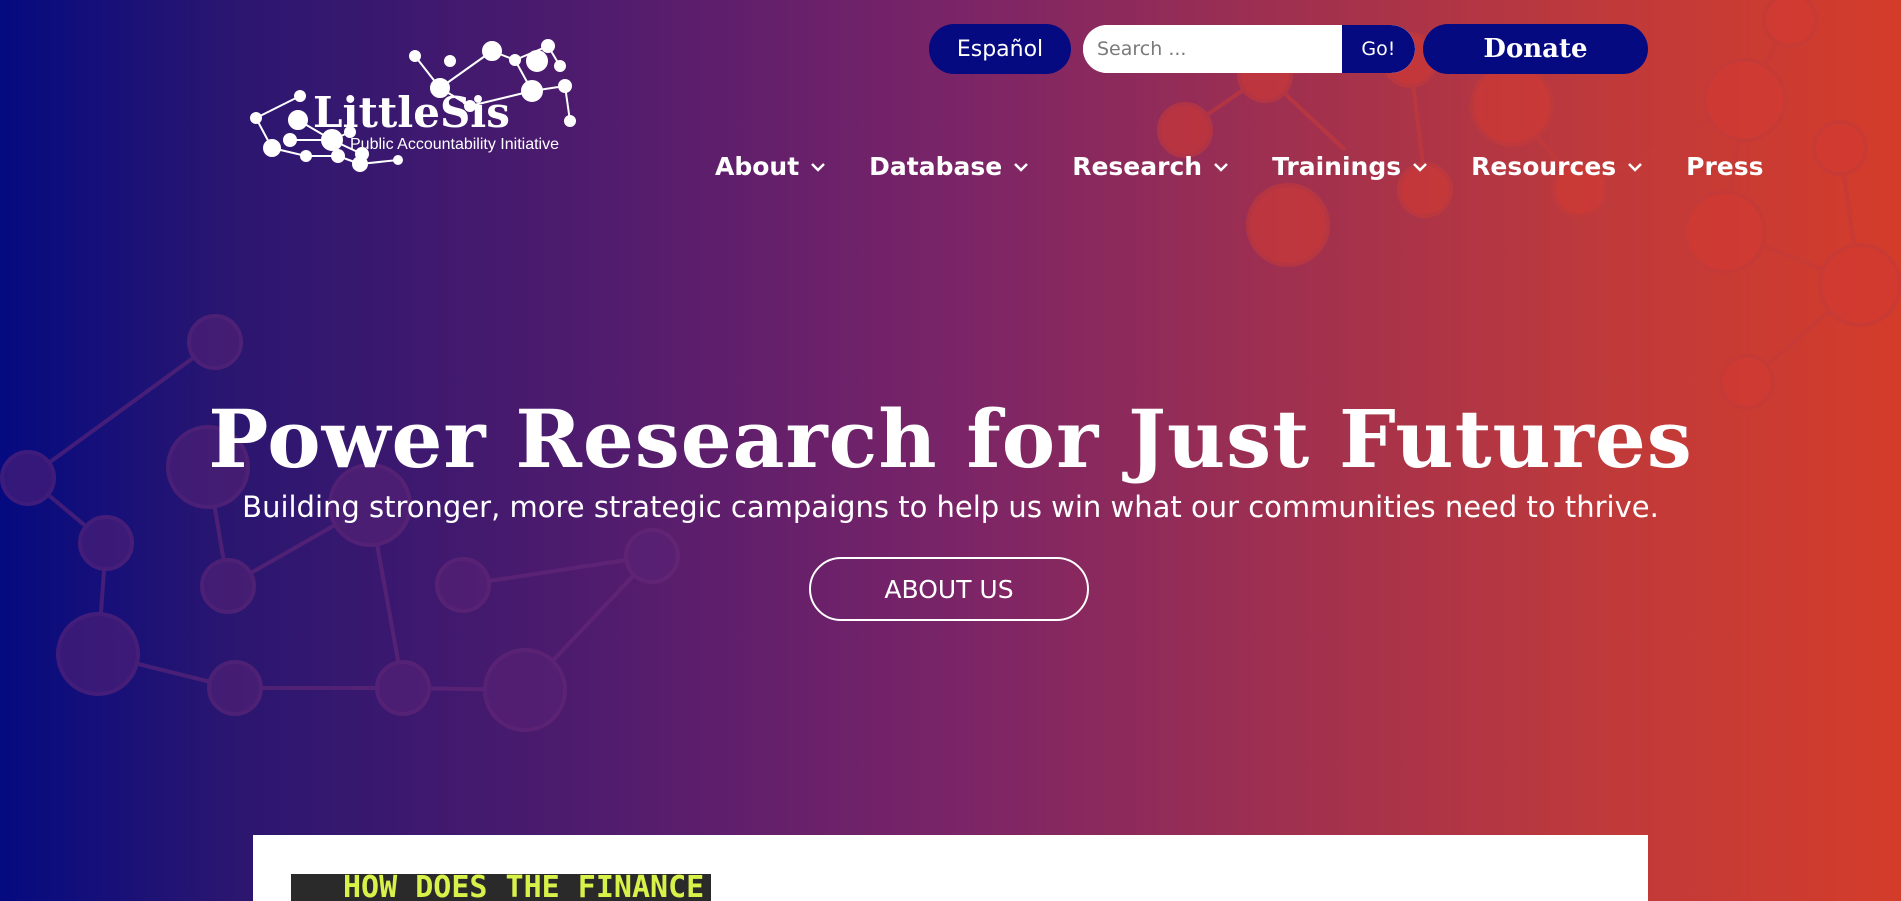 Image resolution: width=1901 pixels, height=901 pixels. What do you see at coordinates (1337, 166) in the screenshot?
I see `nav-item-label: Trainings` at bounding box center [1337, 166].